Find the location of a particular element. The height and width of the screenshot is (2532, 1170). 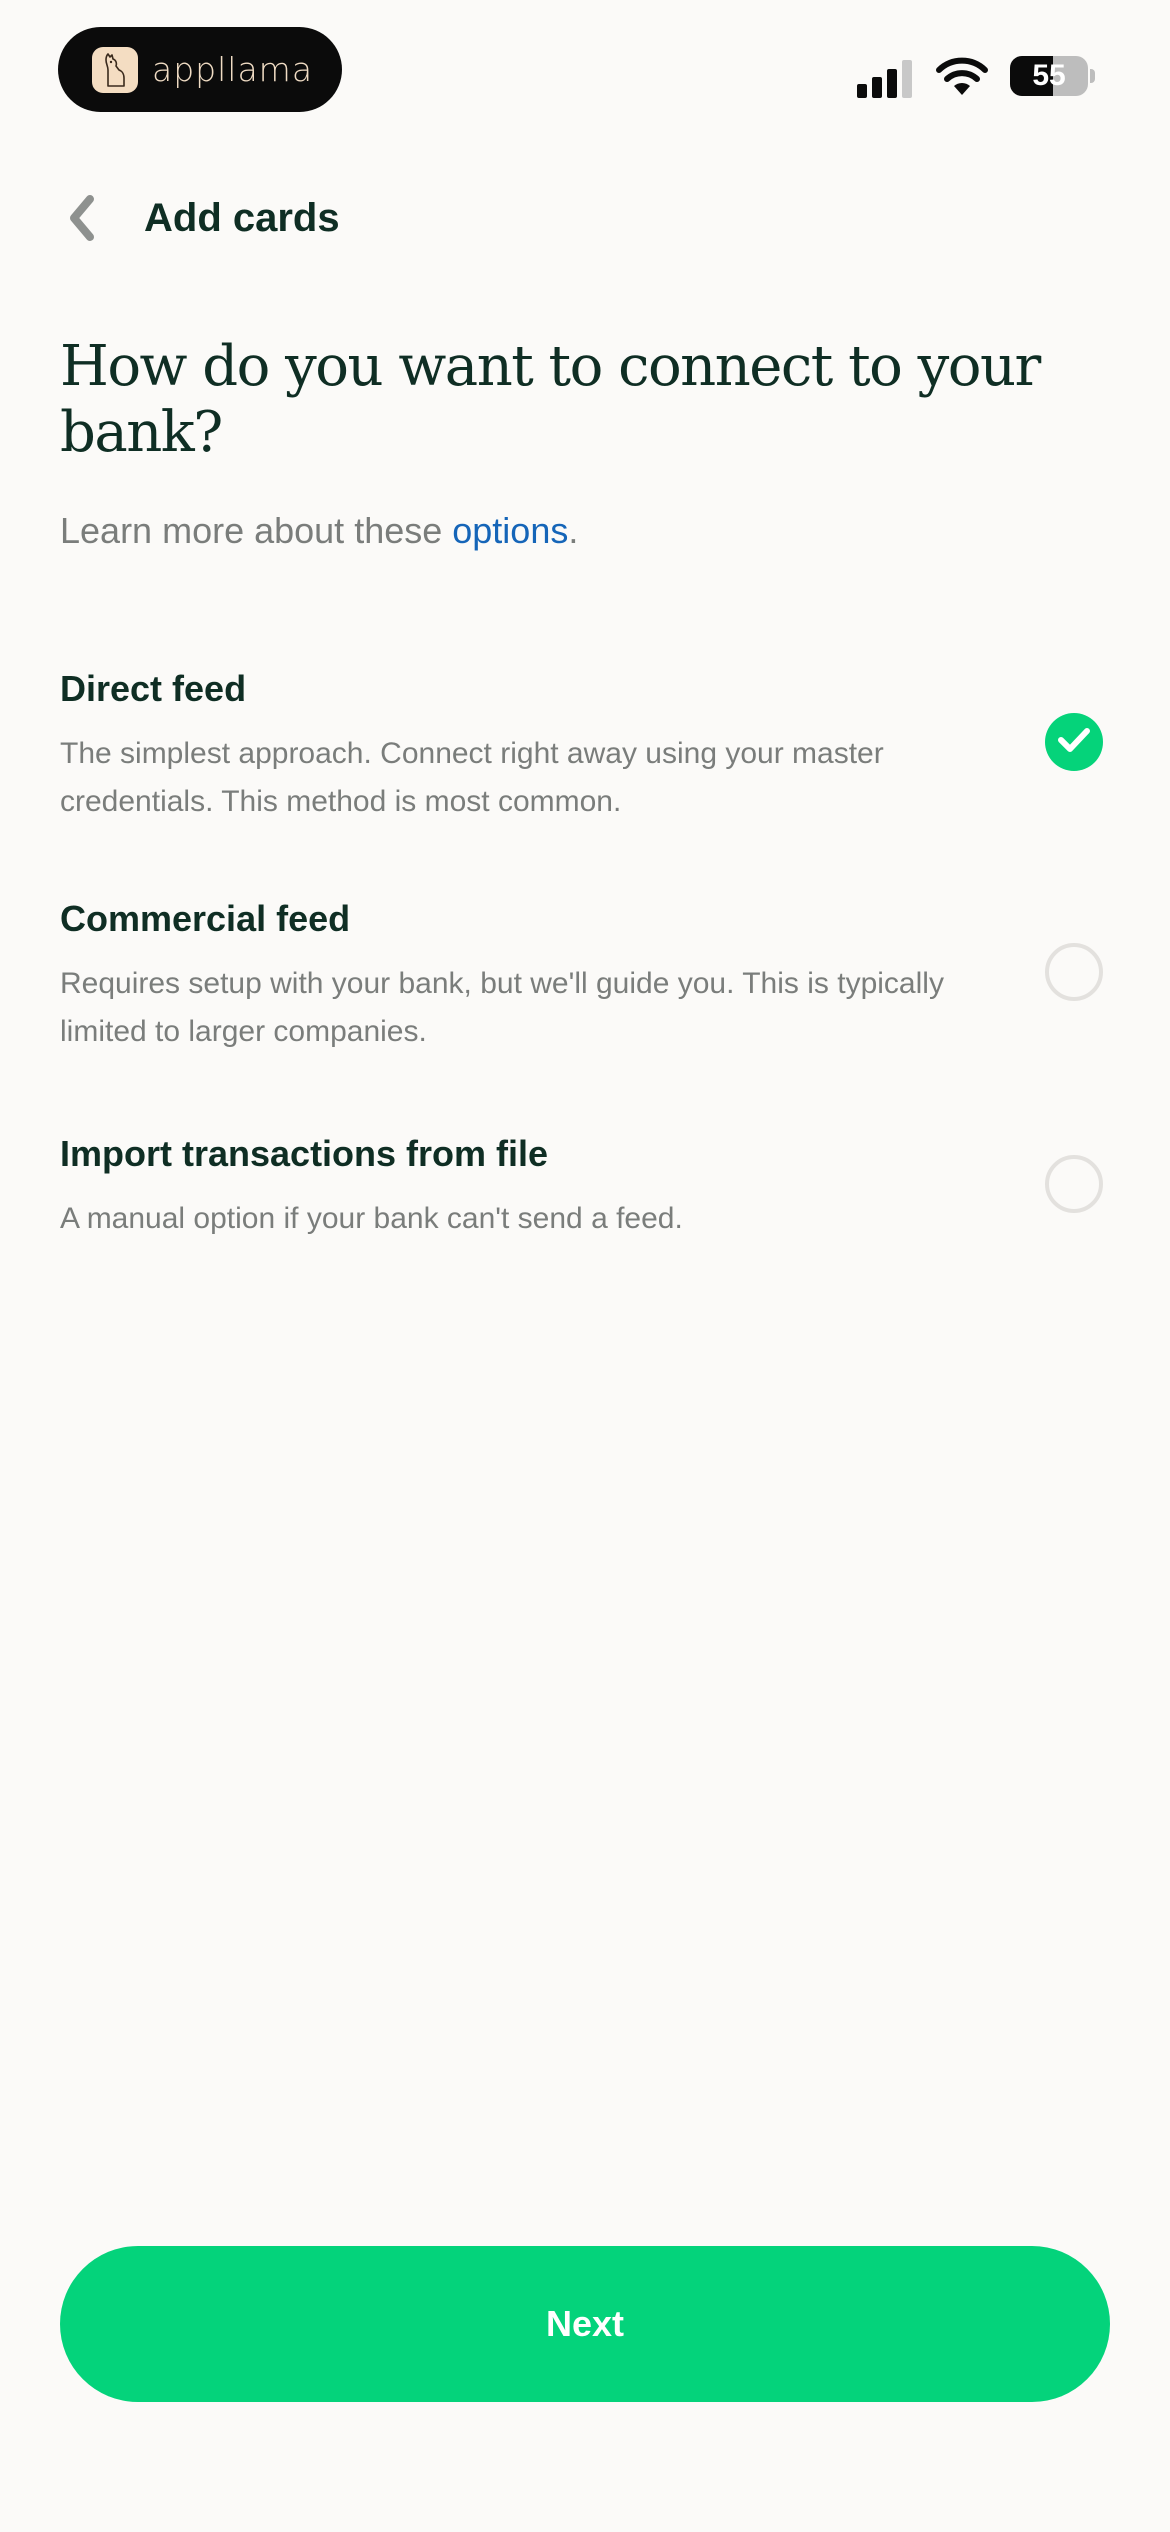

options-link: options is located at coordinates (510, 530).